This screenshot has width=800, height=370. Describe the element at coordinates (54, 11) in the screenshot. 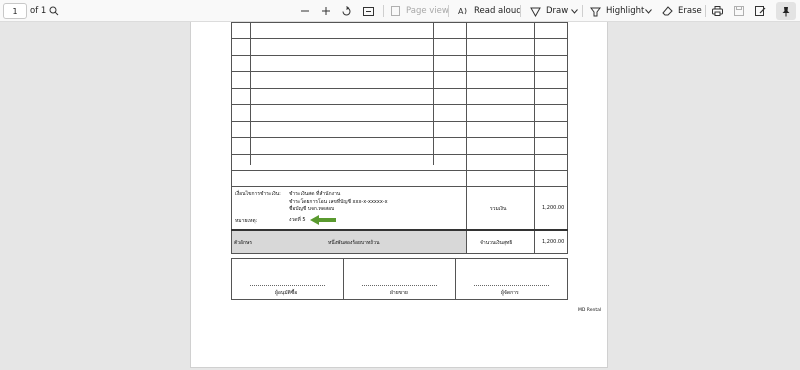

I see `search-icon` at that location.